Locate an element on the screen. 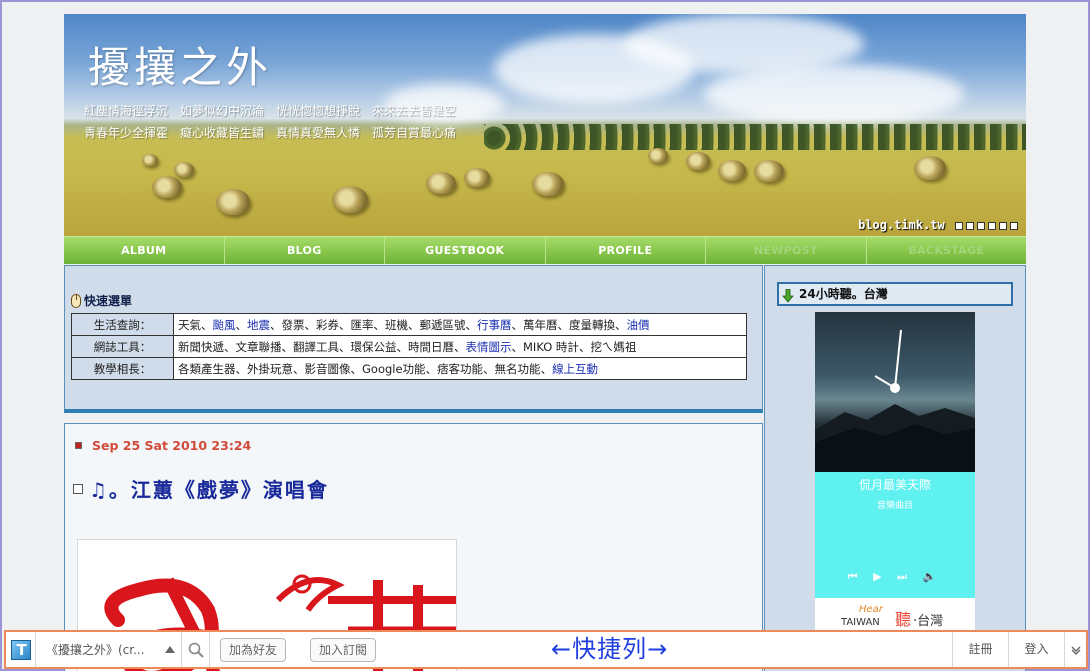 The width and height of the screenshot is (1090, 671). quick-menu-link: 新聞快遞 is located at coordinates (201, 347).